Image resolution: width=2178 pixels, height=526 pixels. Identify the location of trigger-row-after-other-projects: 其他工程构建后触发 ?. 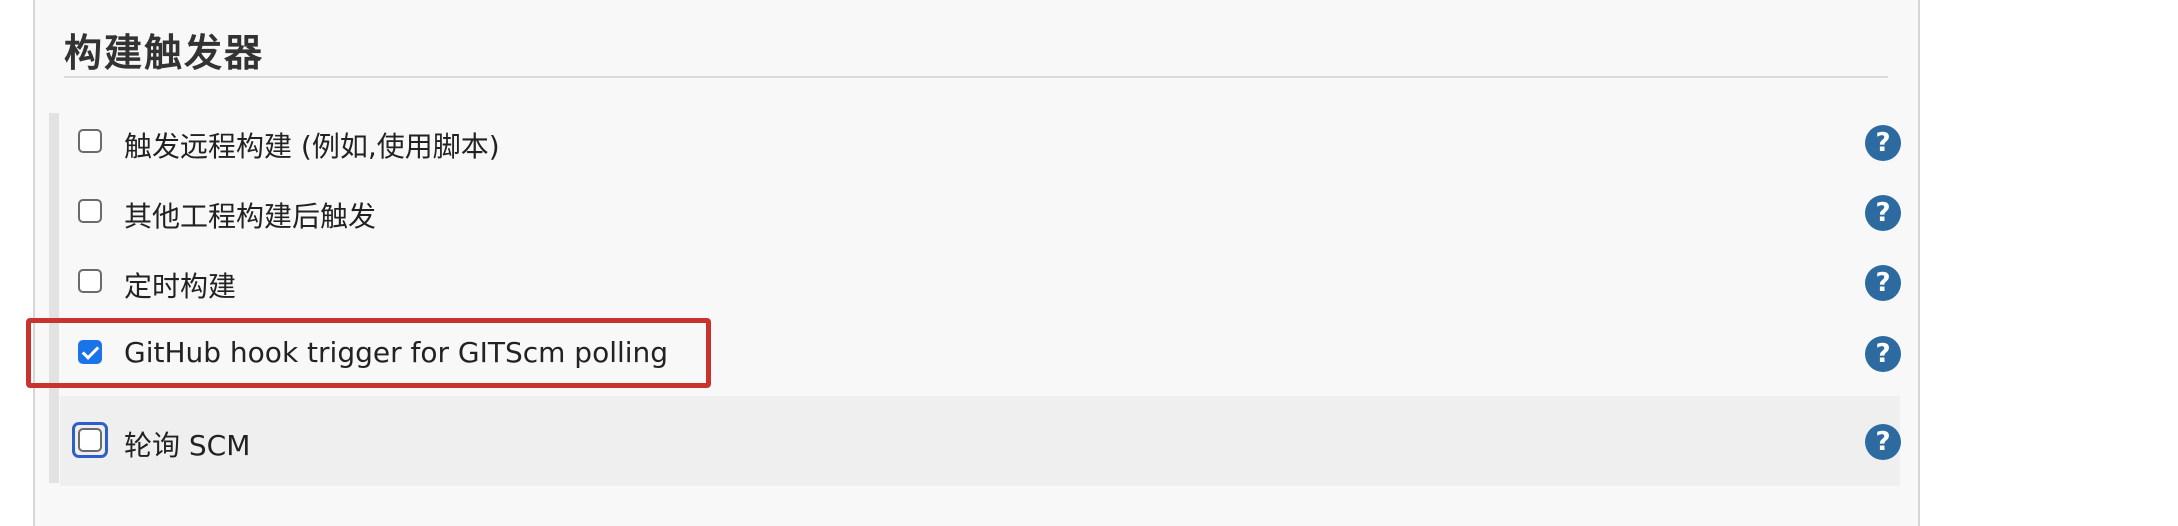
(980, 213).